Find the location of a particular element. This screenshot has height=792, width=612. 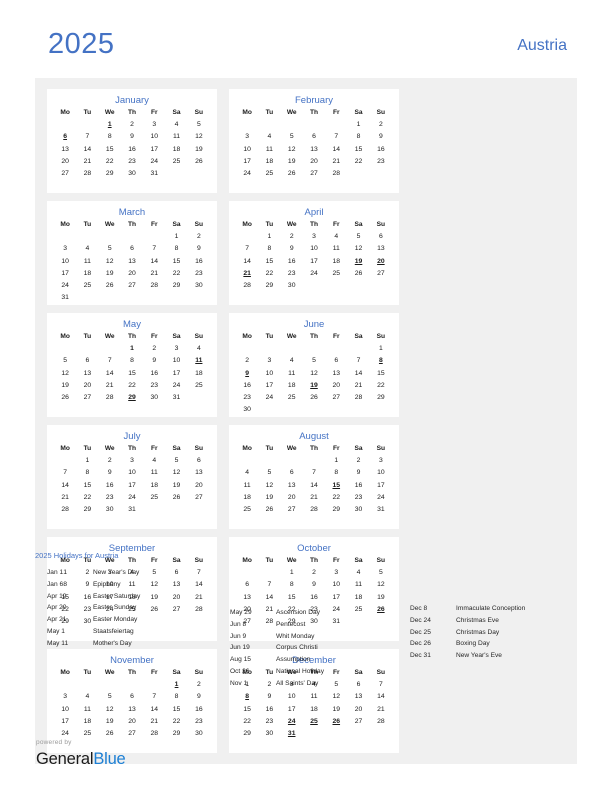

day-cell-holiday: 1 is located at coordinates (132, 350).